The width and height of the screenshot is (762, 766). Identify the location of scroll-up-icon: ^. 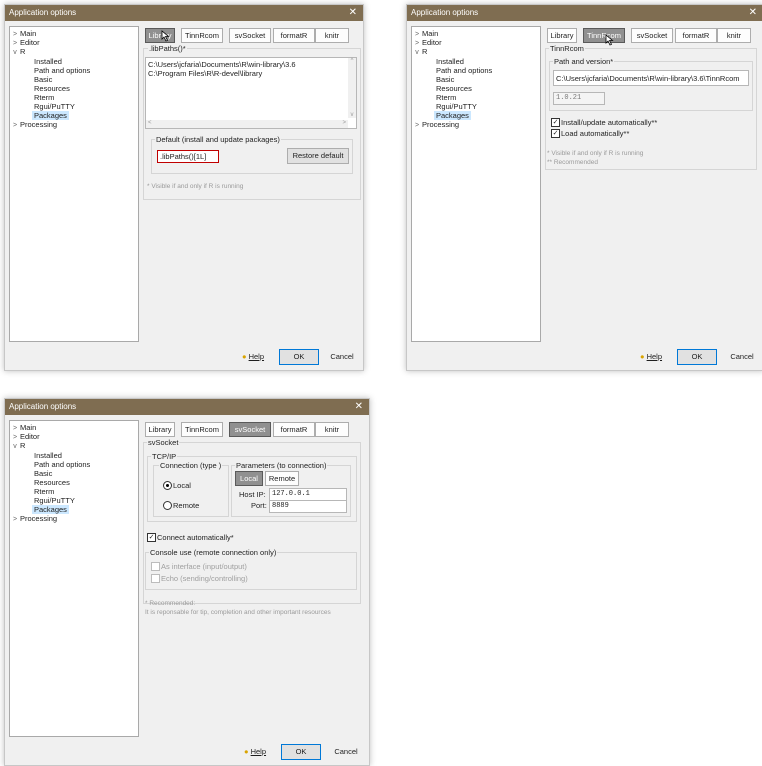
(352, 61).